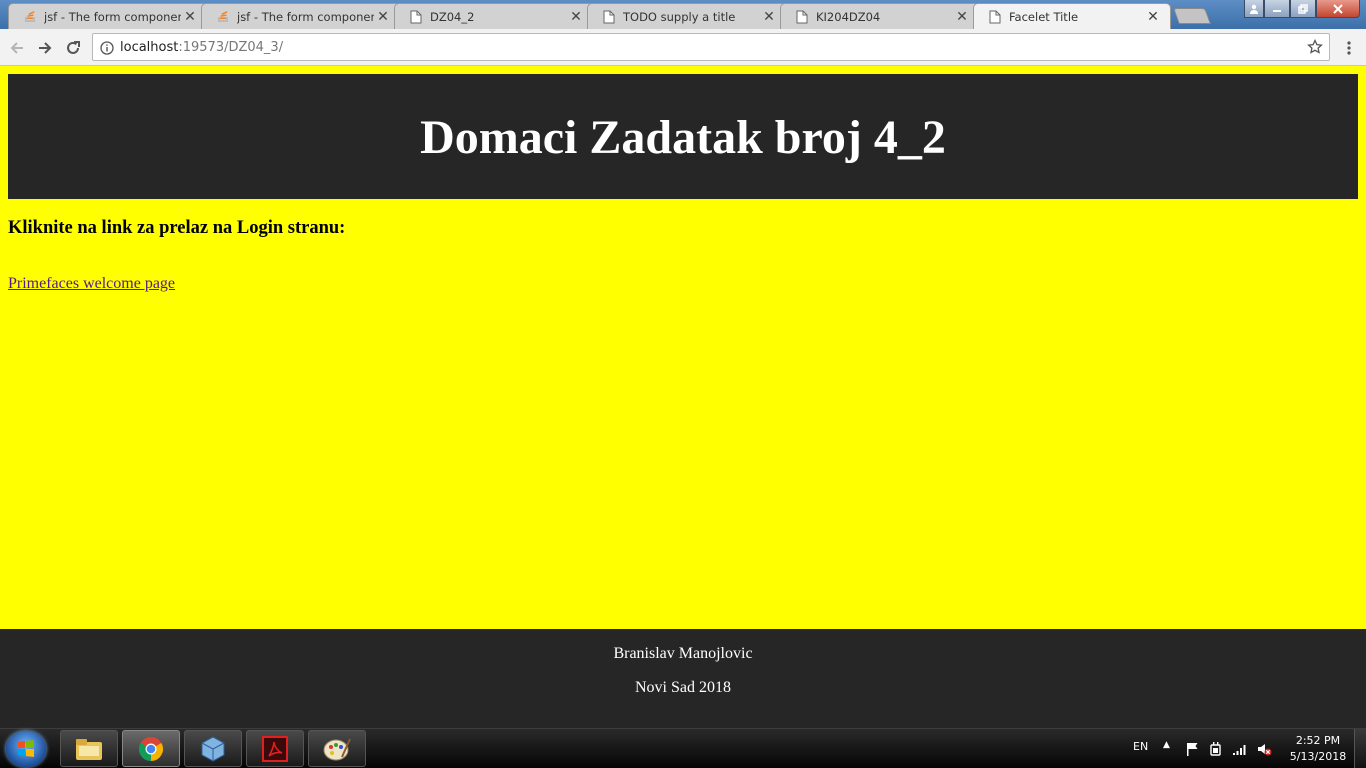 The height and width of the screenshot is (768, 1366). I want to click on footer-place-year: Novi Sad 2018, so click(683, 687).